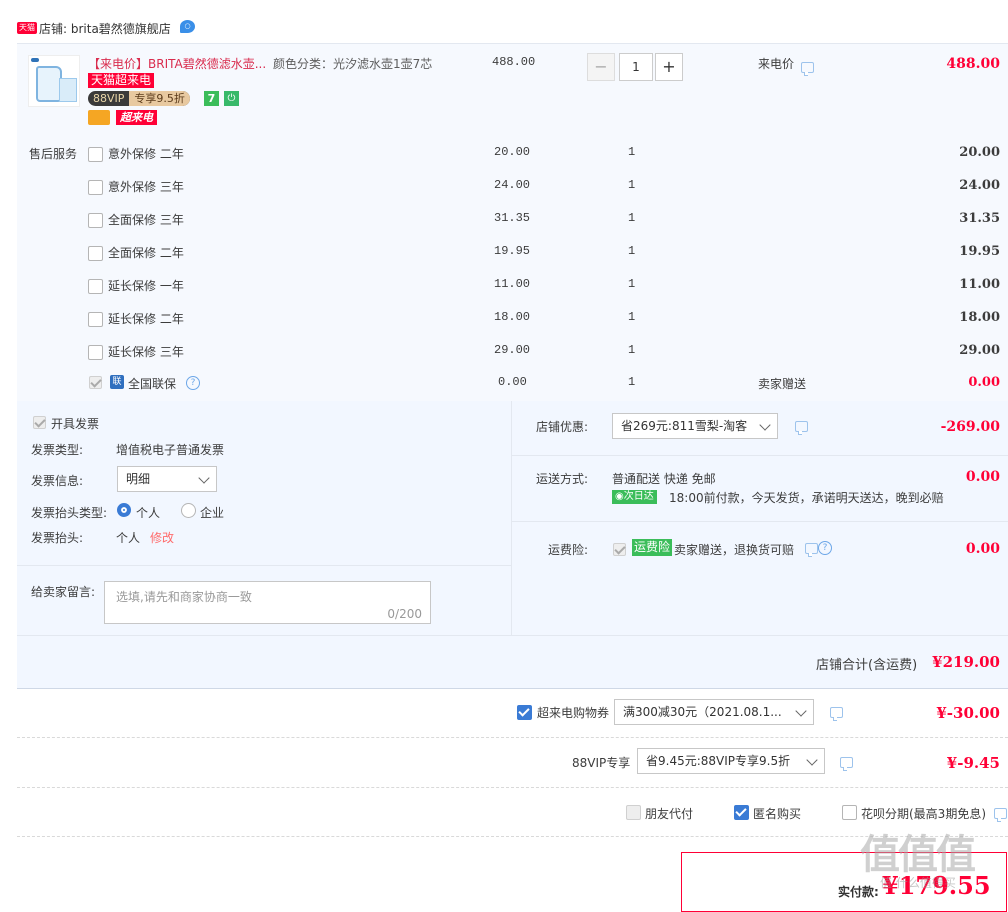  I want to click on watermark-logo: 值值值, so click(918, 855).